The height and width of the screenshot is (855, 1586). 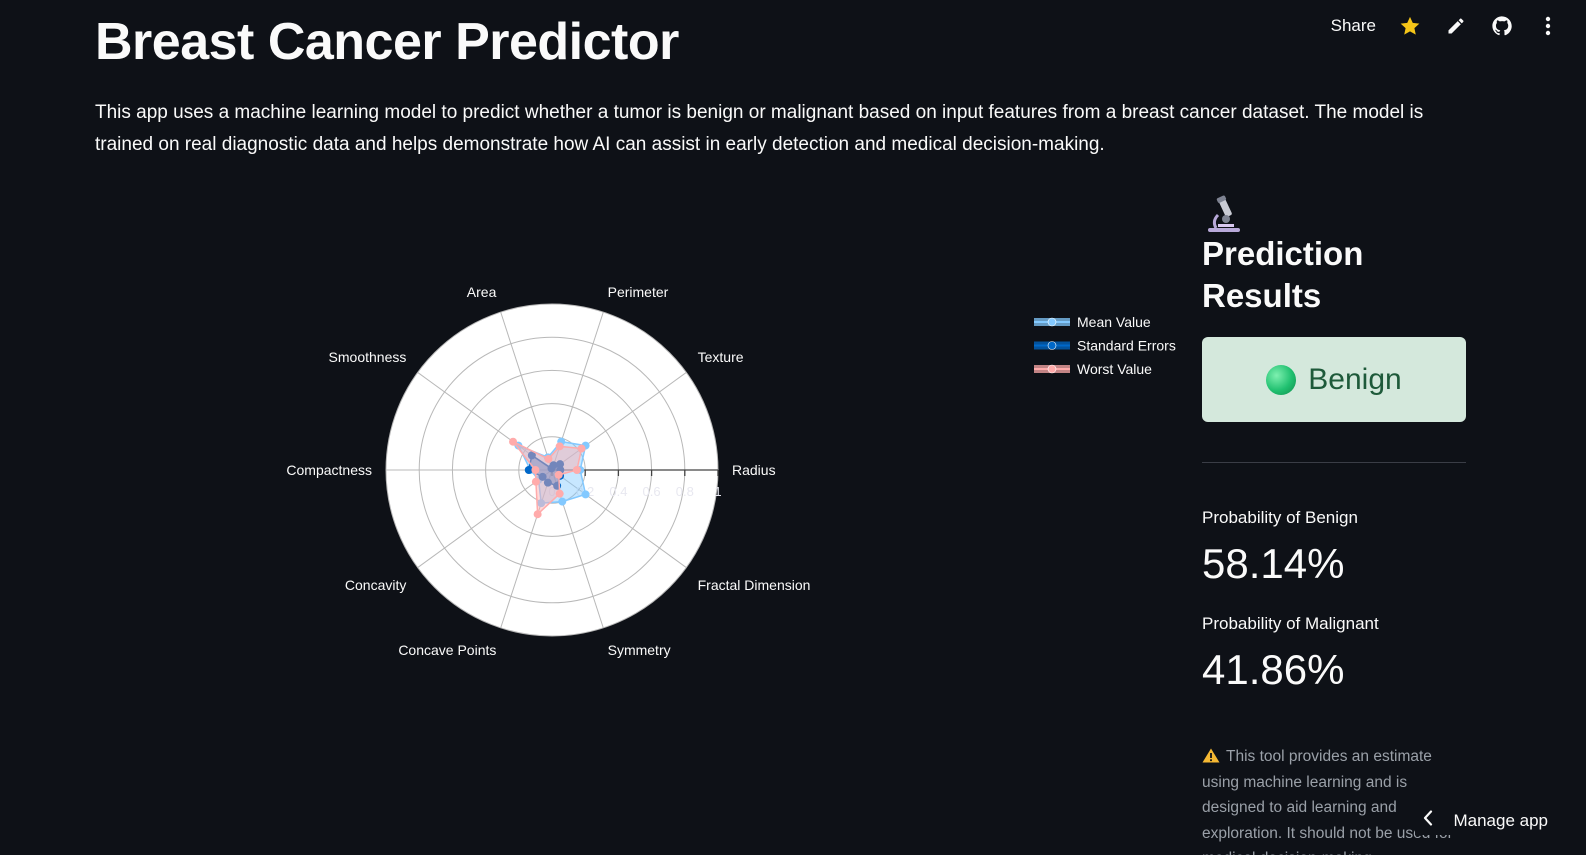 I want to click on radial-tick-label: 0.8, so click(x=685, y=491).